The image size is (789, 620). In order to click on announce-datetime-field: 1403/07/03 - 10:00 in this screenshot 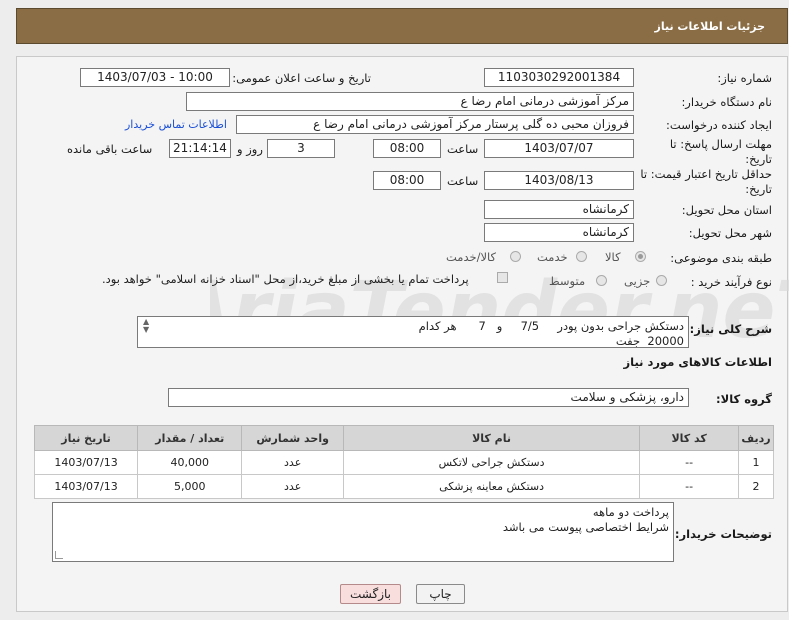, I will do `click(155, 77)`.